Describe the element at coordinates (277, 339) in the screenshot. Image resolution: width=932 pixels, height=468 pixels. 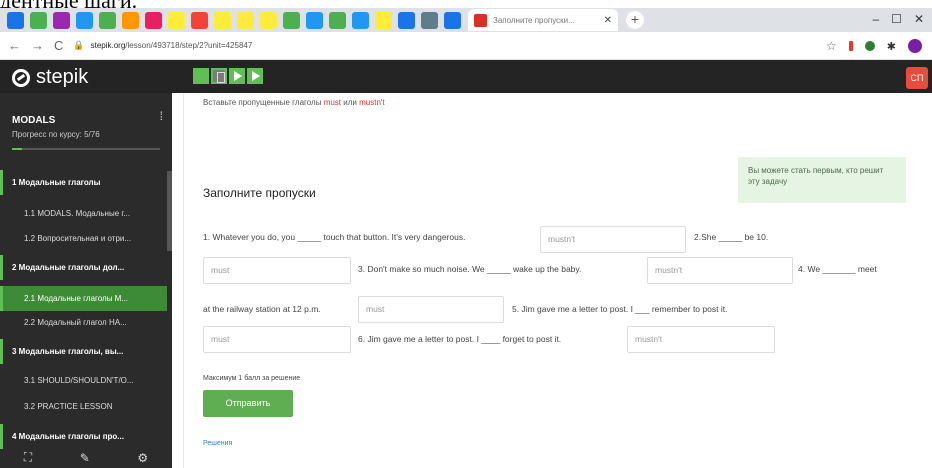
I see `blank-input-5: must` at that location.